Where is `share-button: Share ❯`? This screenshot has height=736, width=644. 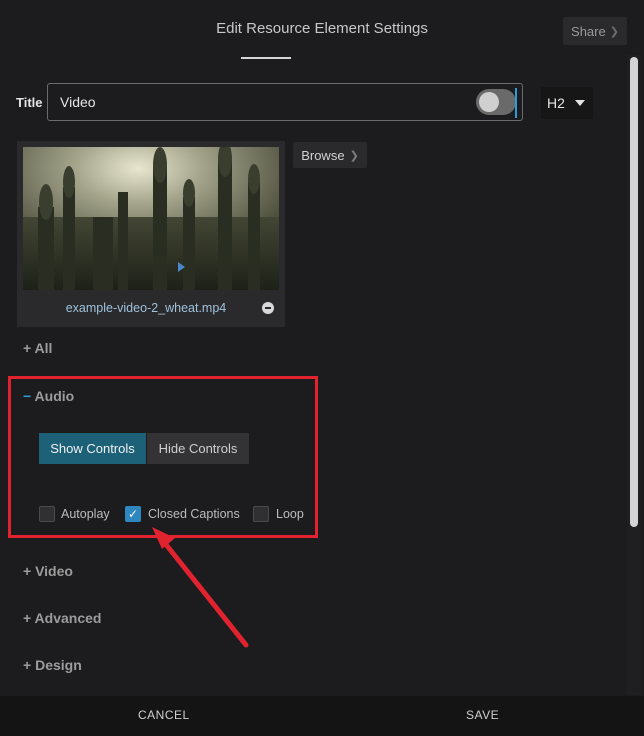
share-button: Share ❯ is located at coordinates (595, 31).